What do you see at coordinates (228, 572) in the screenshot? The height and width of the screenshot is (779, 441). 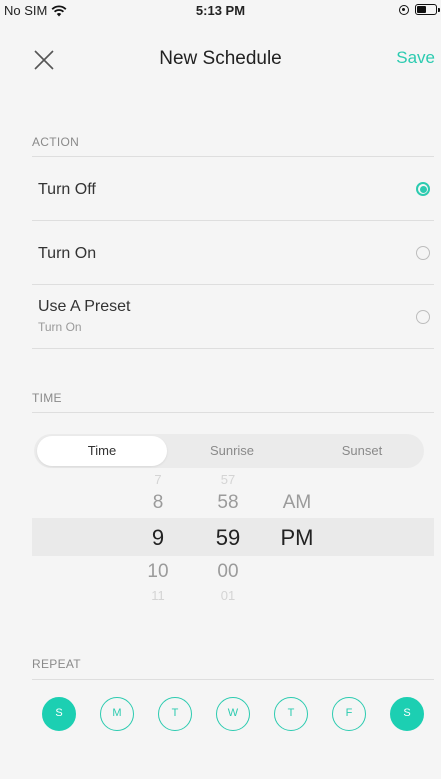 I see `minute-option: 00` at bounding box center [228, 572].